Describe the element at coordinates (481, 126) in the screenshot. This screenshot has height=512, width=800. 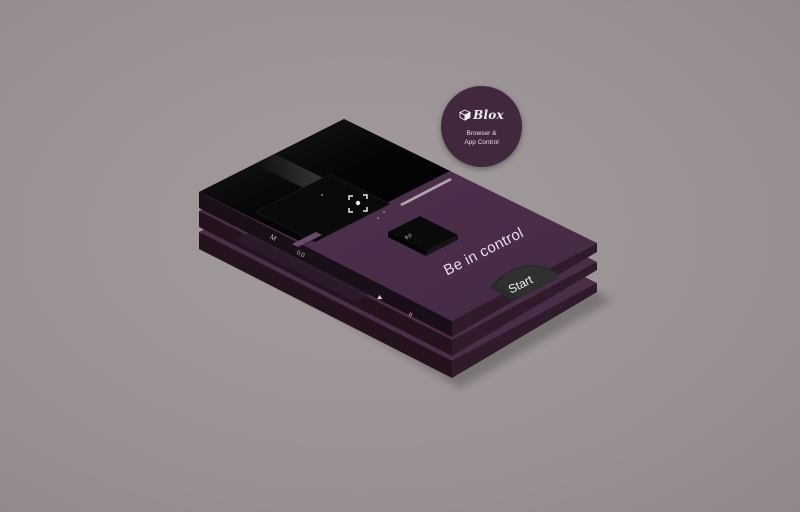
I see `brand-badge: Blox Browser & App Control` at that location.